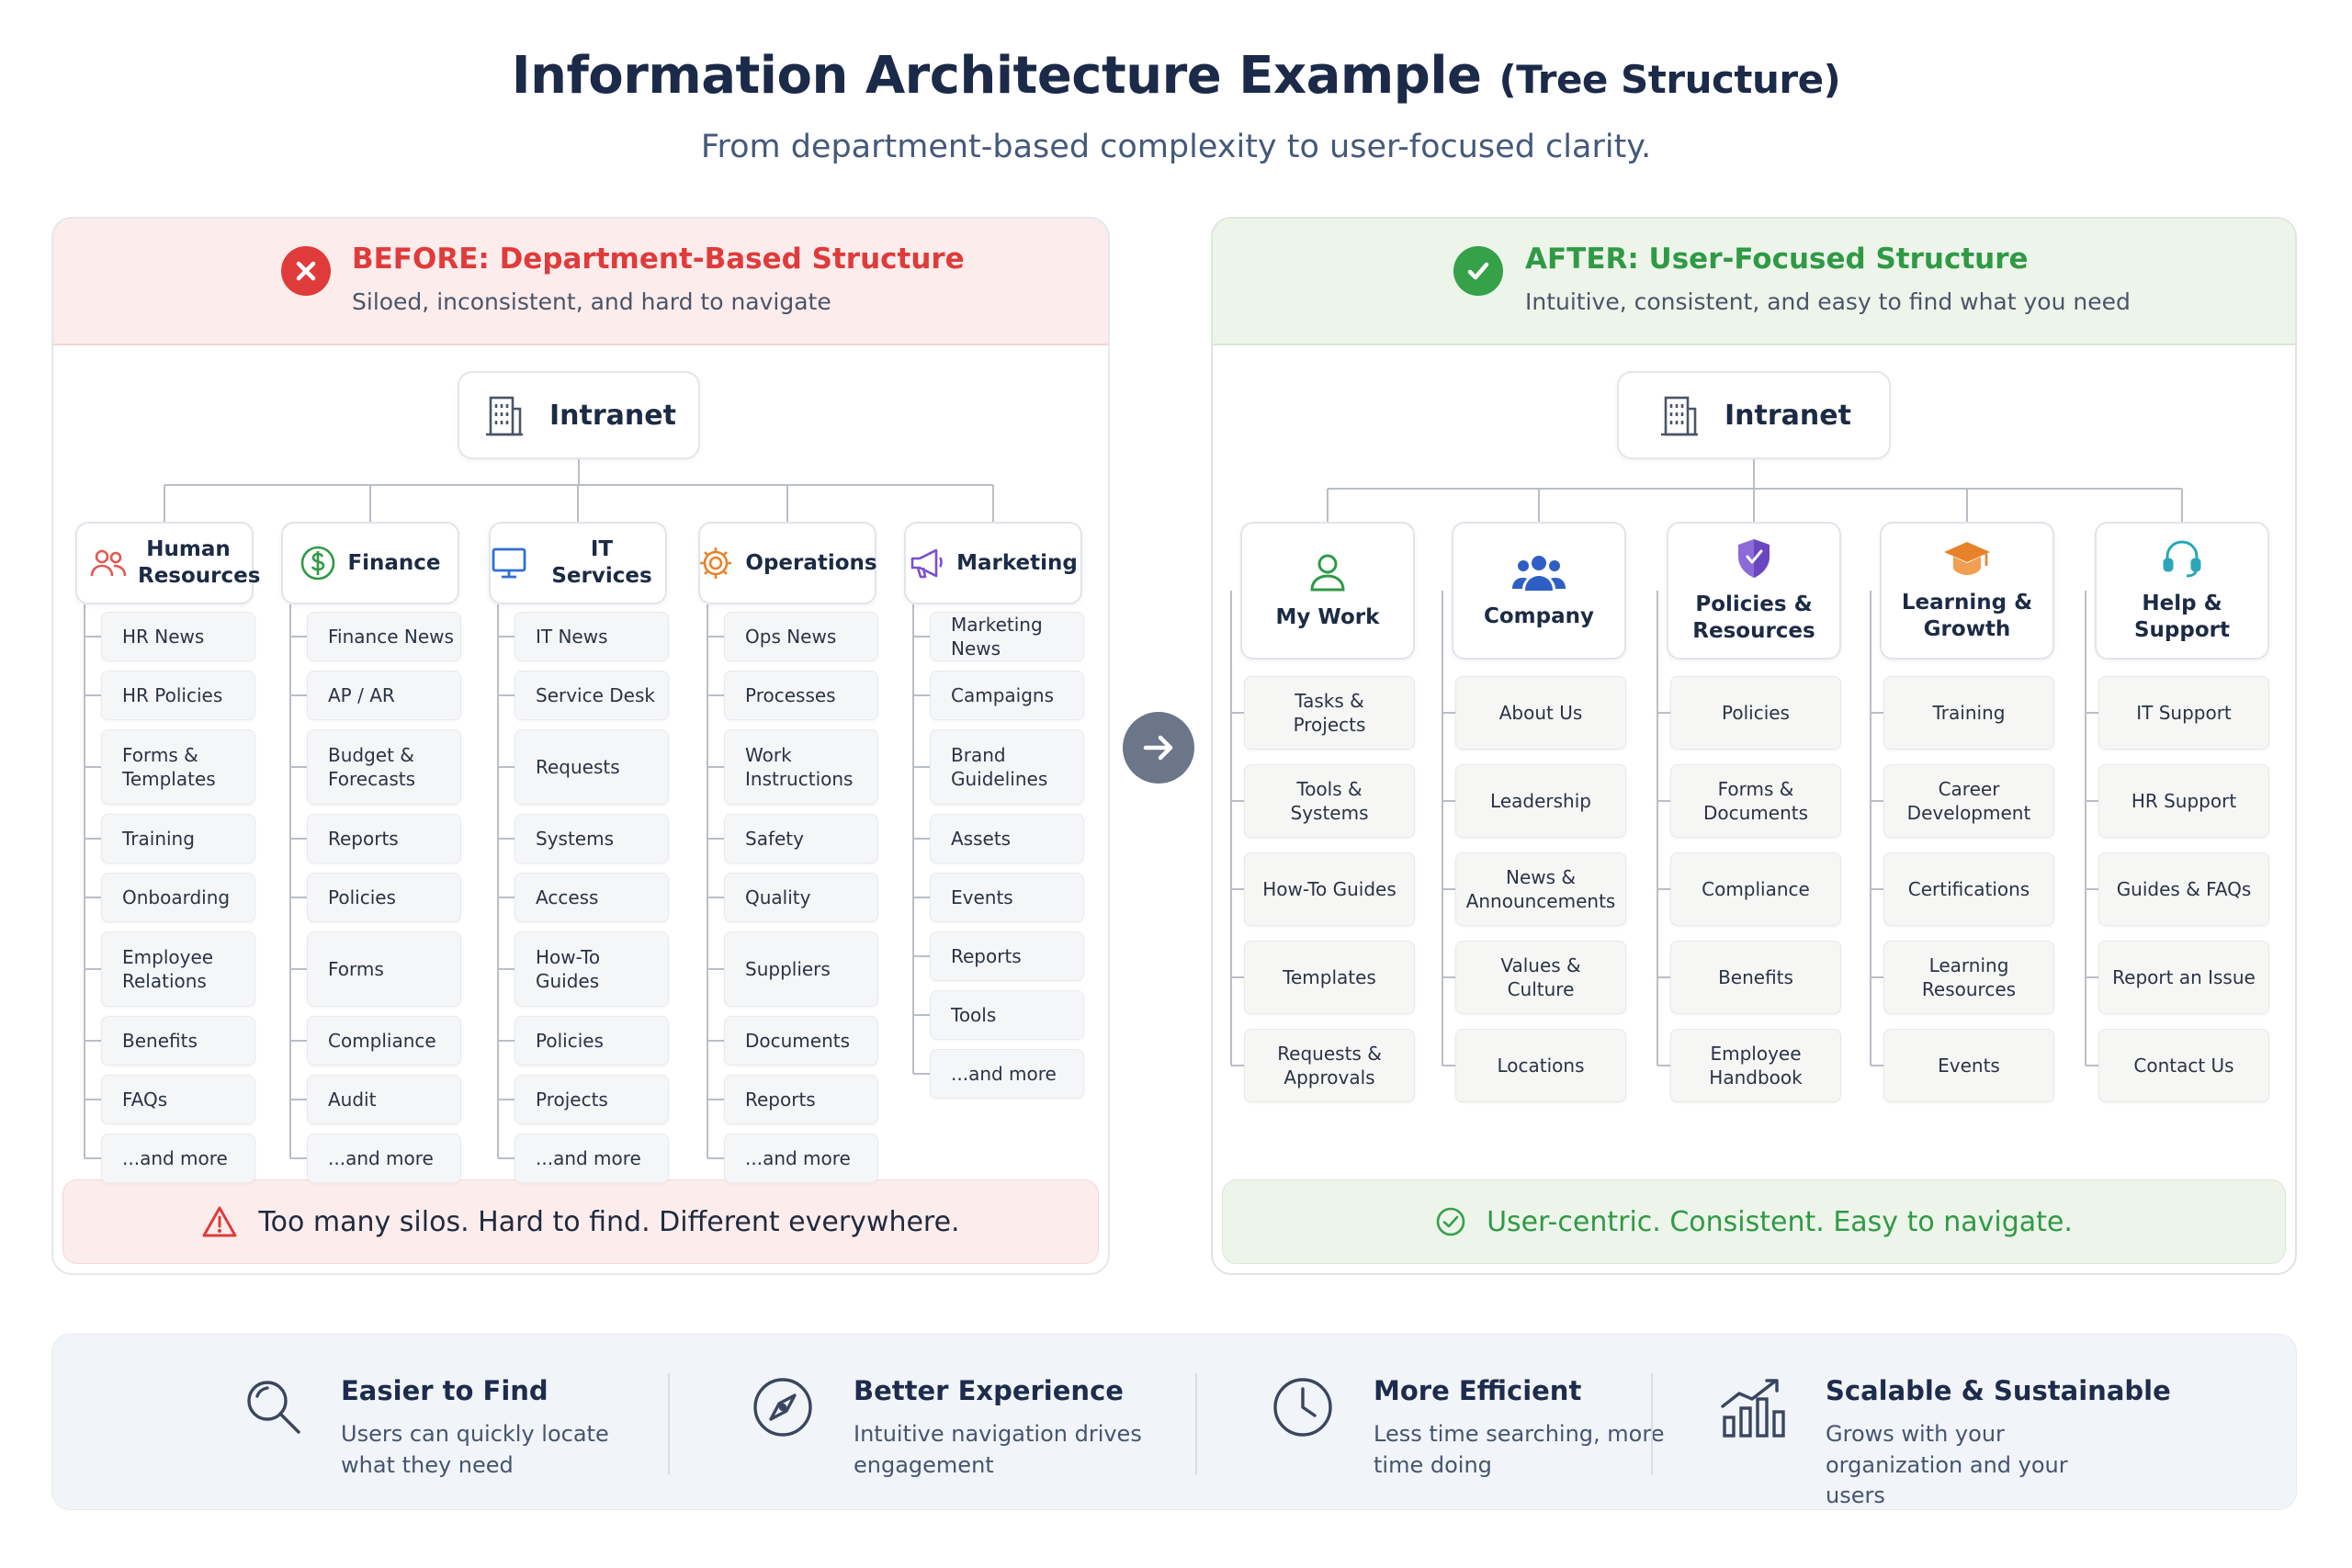  What do you see at coordinates (1756, 1065) in the screenshot?
I see `after-leaf-employee-handbook: Employee Handbook` at bounding box center [1756, 1065].